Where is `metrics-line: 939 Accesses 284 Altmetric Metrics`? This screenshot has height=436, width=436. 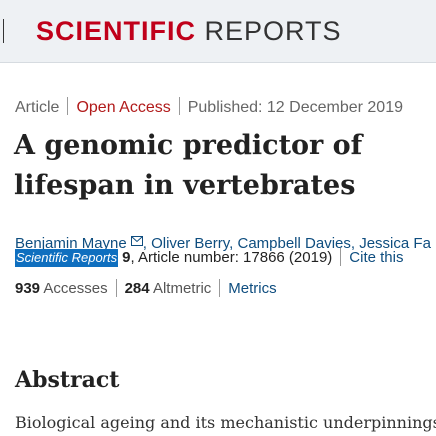
metrics-line: 939 Accesses 284 Altmetric Metrics is located at coordinates (146, 289).